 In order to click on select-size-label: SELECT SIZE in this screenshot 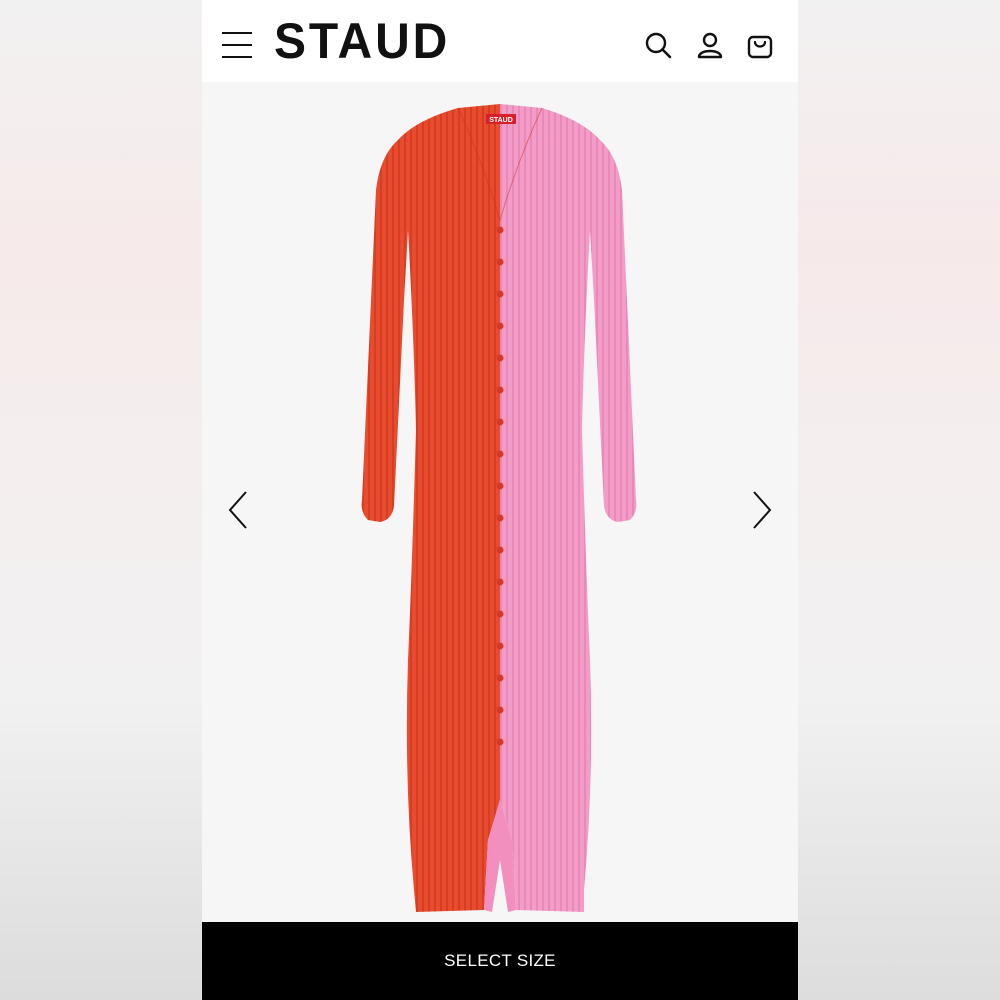, I will do `click(500, 960)`.